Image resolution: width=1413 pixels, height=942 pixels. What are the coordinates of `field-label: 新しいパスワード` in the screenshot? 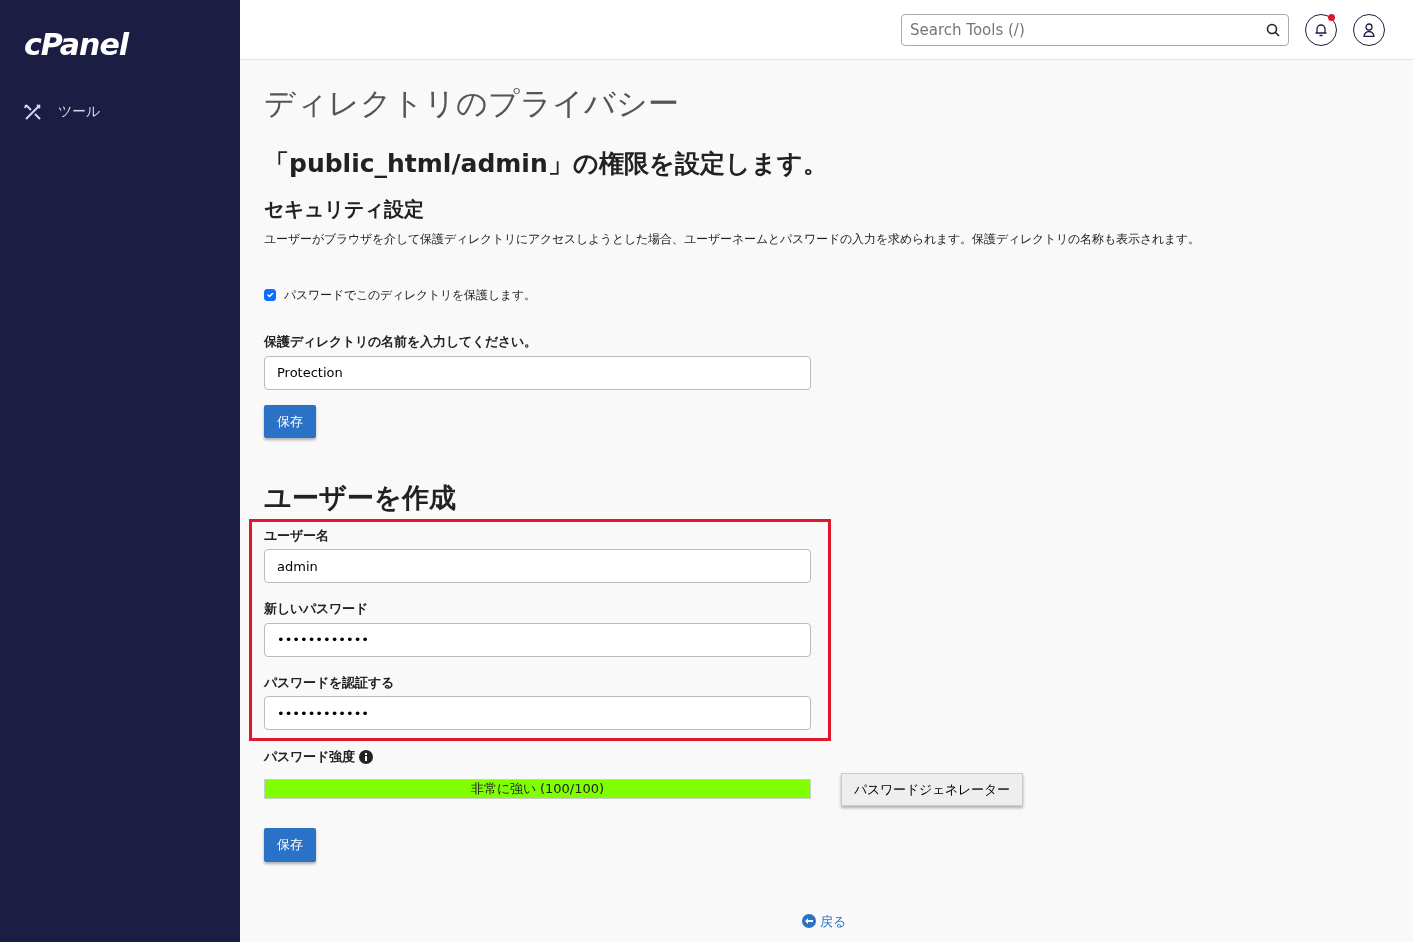 It's located at (316, 609).